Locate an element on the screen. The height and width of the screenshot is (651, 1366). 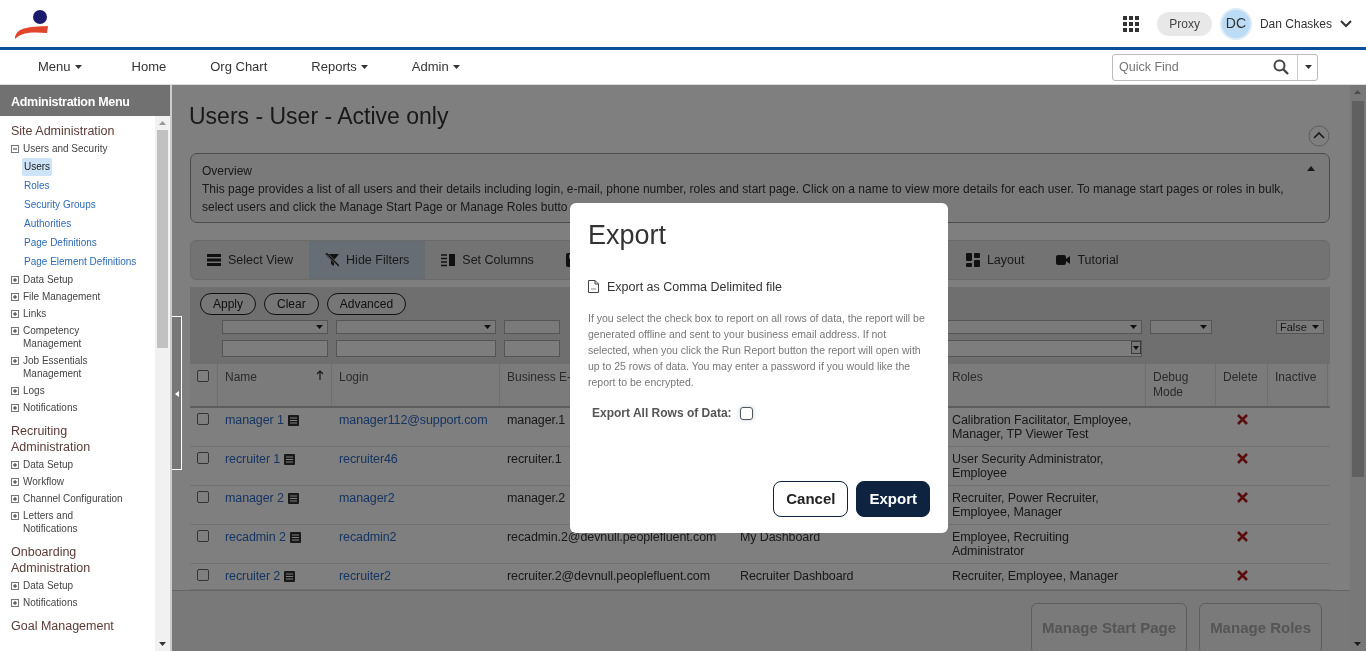
table-cell: Recruiter, Power Recruiter, Employee, Manager is located at coordinates (1025, 505).